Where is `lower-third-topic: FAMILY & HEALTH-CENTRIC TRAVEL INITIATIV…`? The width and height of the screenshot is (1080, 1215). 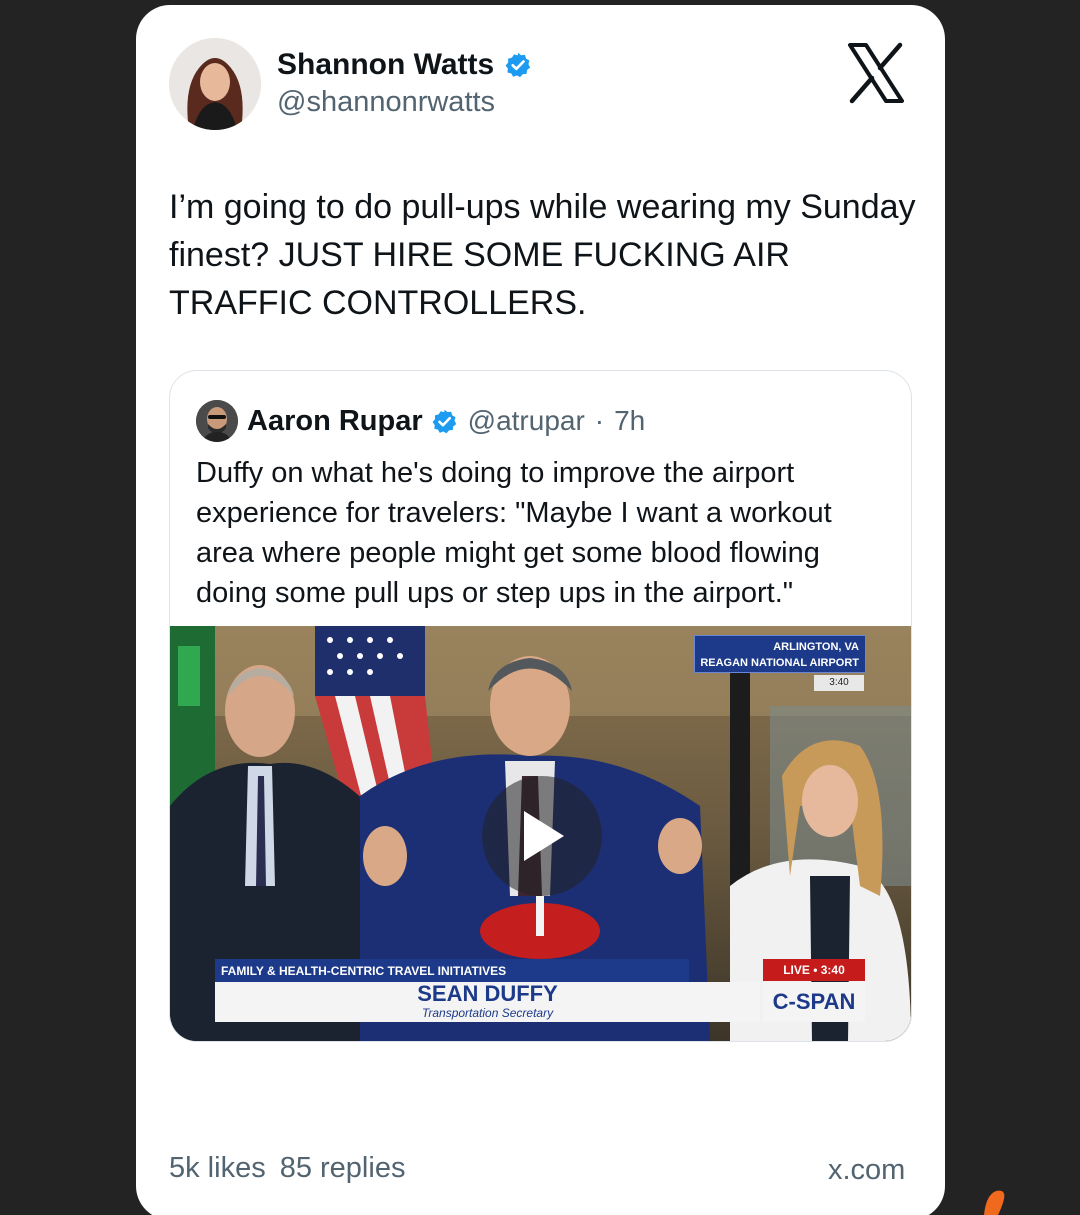 lower-third-topic: FAMILY & HEALTH-CENTRIC TRAVEL INITIATIV… is located at coordinates (452, 971).